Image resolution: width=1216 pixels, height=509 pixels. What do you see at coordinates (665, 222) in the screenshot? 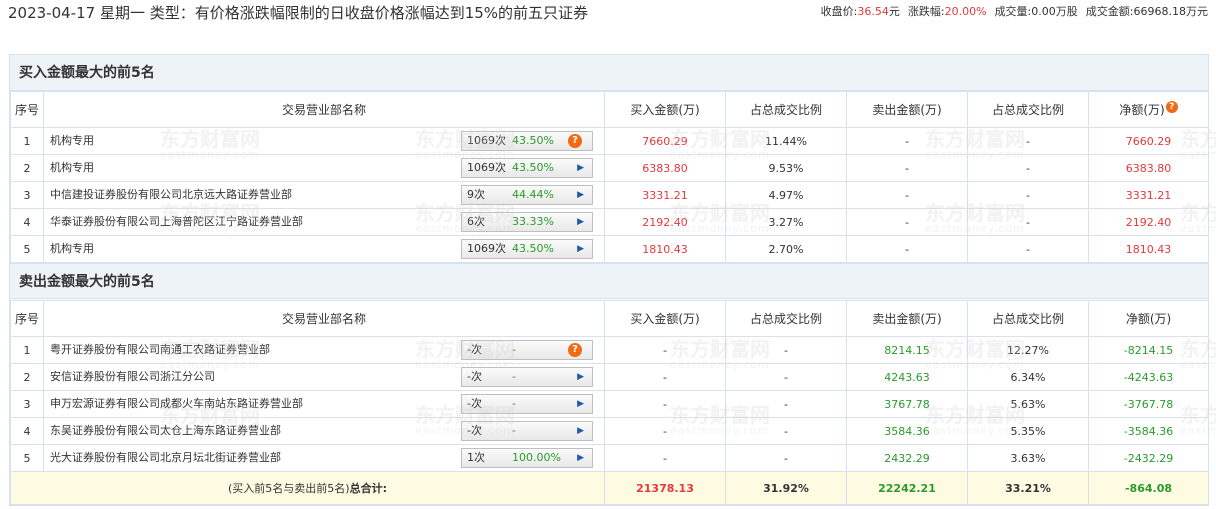
I see `buy-amount: 2192.40` at bounding box center [665, 222].